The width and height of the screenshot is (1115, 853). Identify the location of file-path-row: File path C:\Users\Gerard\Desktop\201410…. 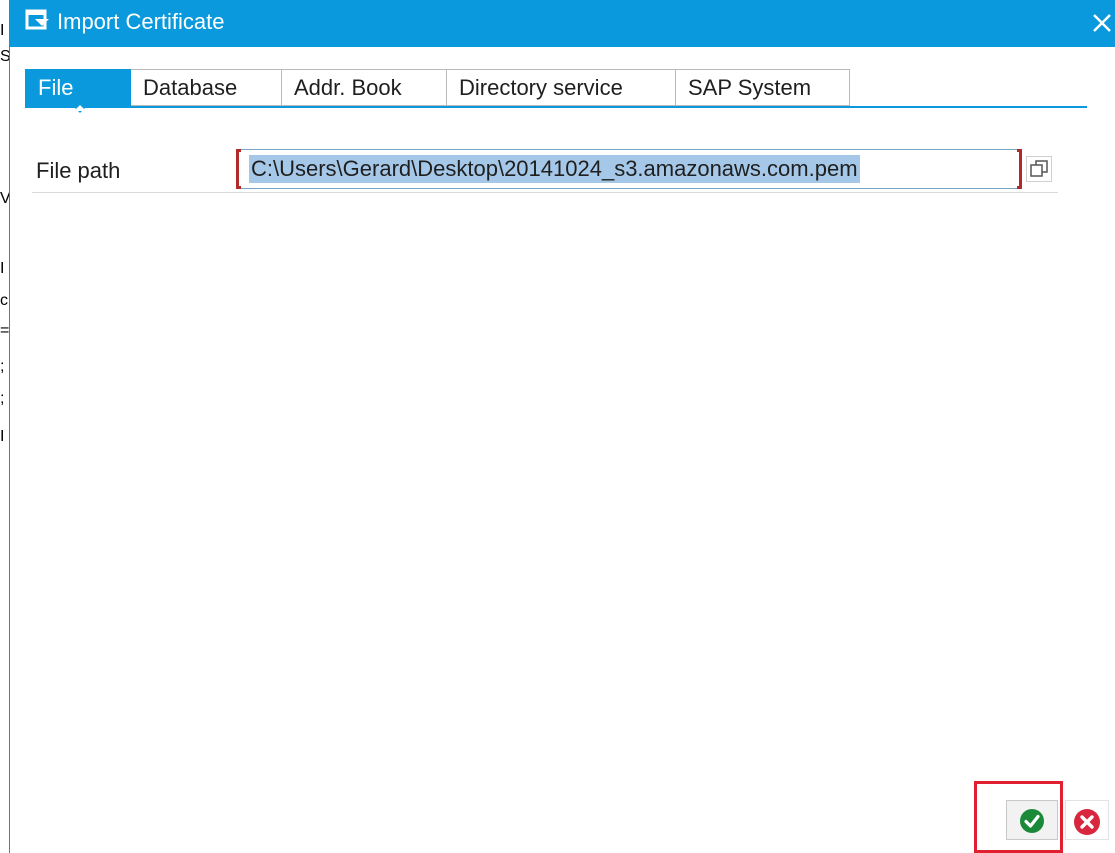
(545, 168).